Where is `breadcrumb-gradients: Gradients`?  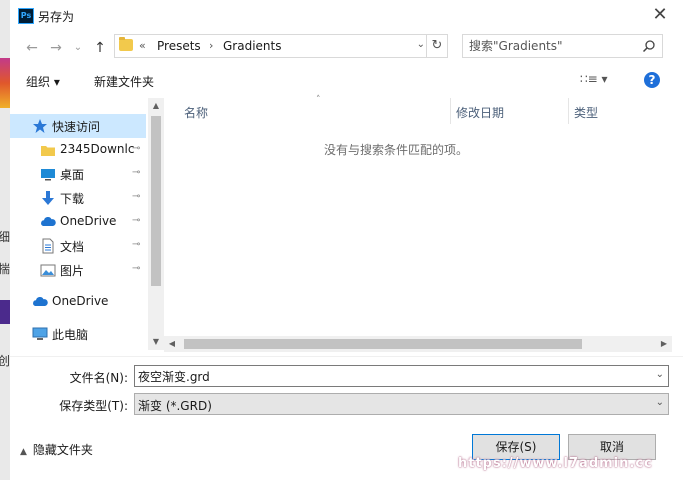
breadcrumb-gradients: Gradients is located at coordinates (252, 46).